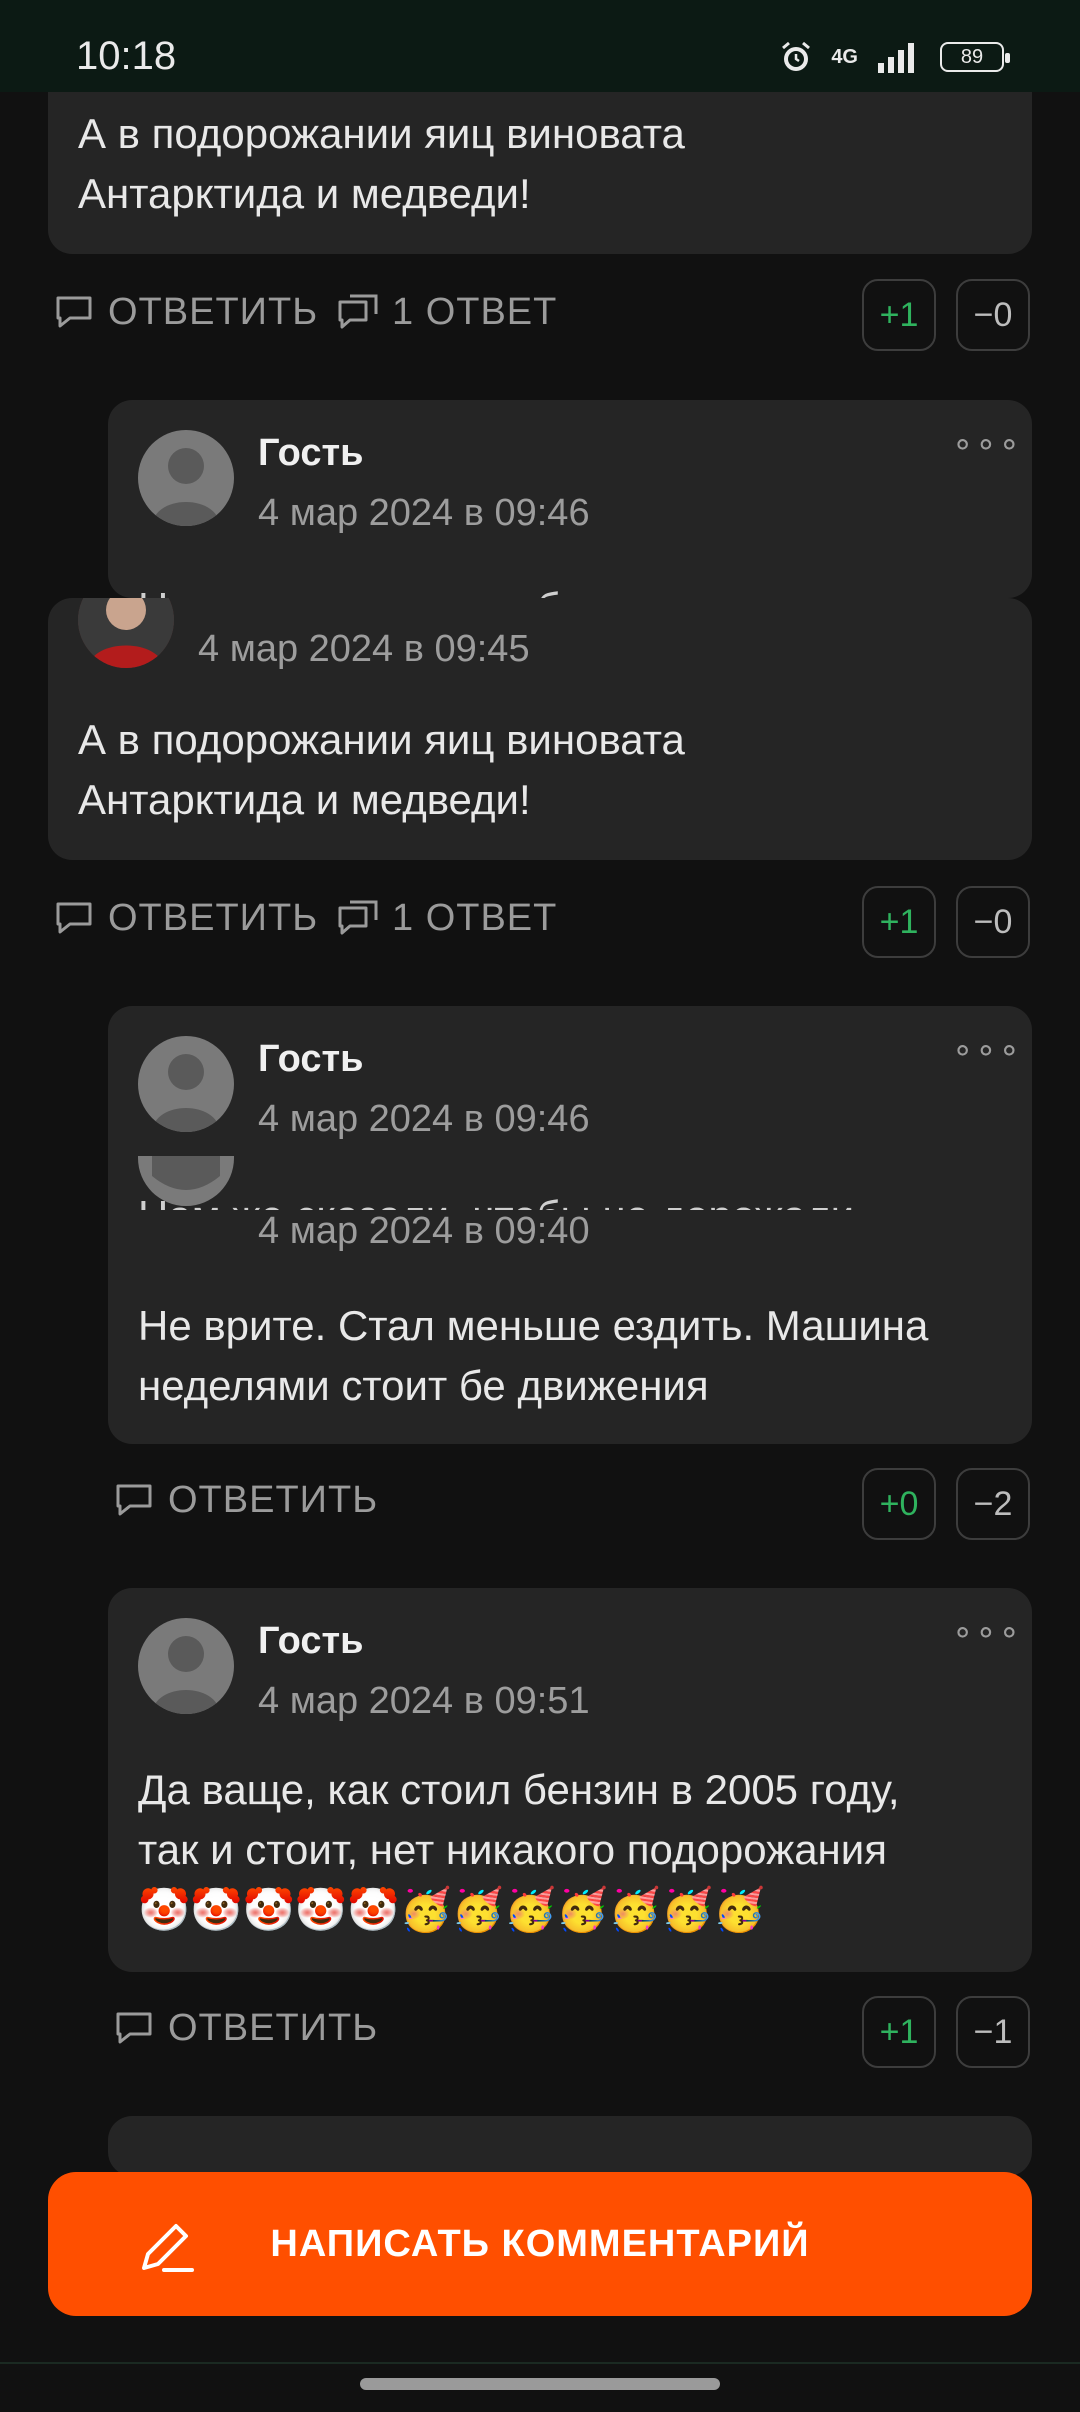 This screenshot has height=2412, width=1080. Describe the element at coordinates (424, 1231) in the screenshot. I see `comment-date: 4 мар 2024 в 09:40` at that location.